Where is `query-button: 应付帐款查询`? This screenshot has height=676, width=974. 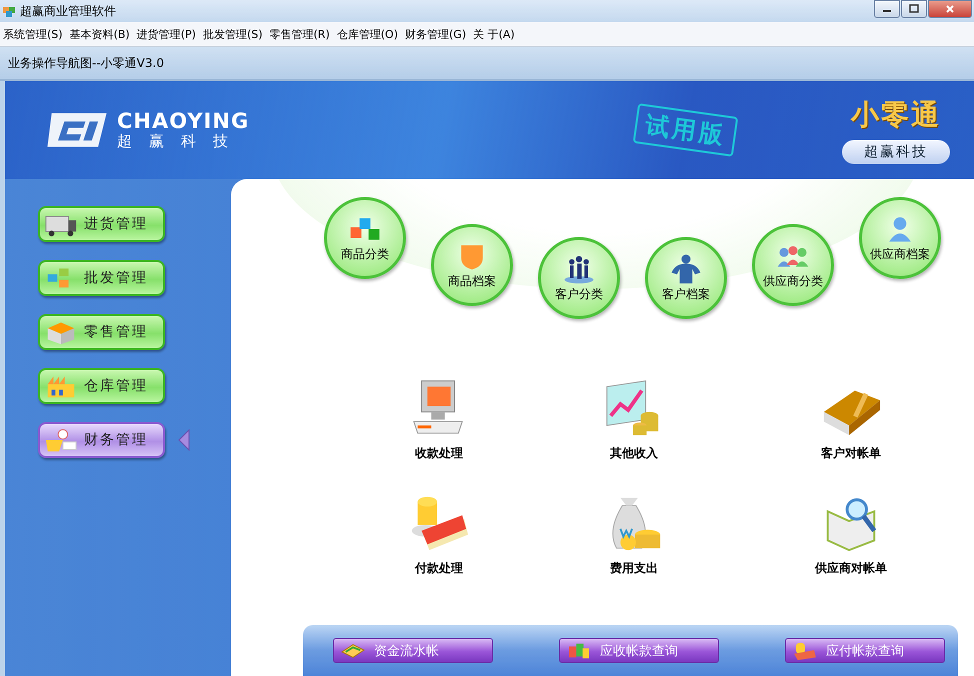 query-button: 应付帐款查询 is located at coordinates (865, 650).